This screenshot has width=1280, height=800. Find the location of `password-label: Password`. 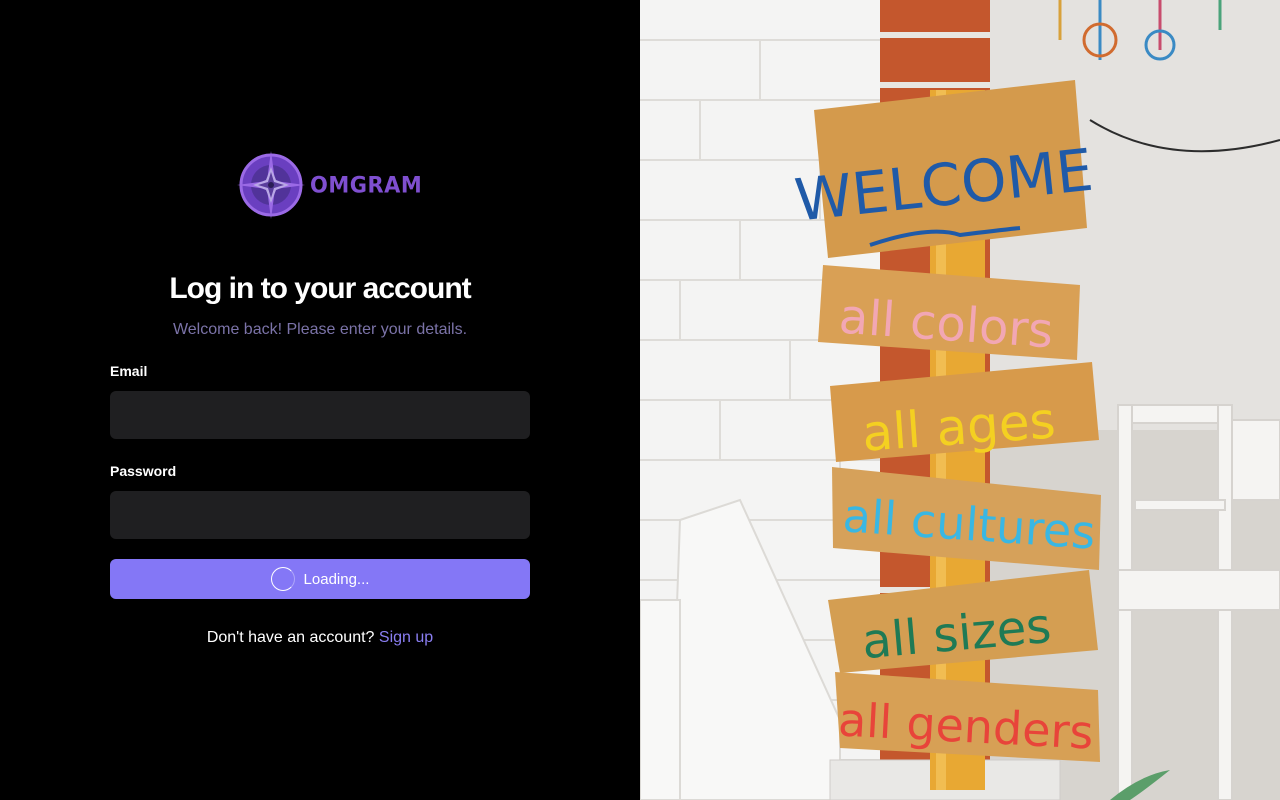

password-label: Password is located at coordinates (143, 471).